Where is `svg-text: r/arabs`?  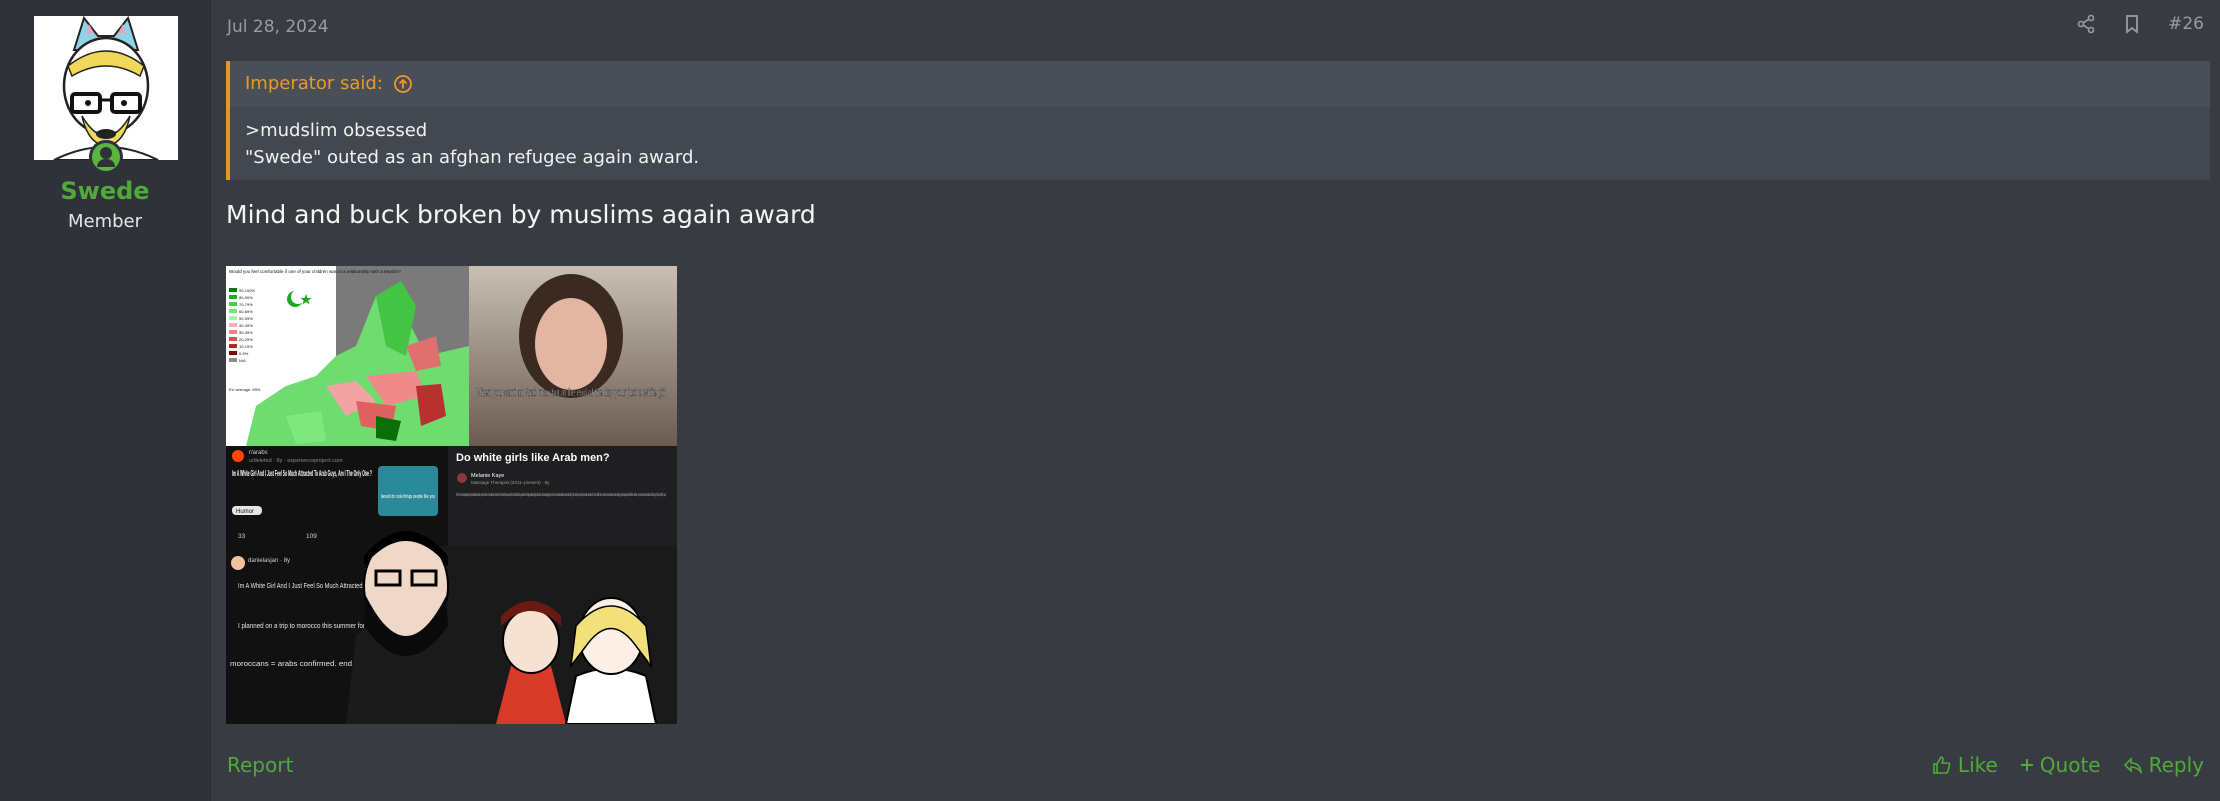 svg-text: r/arabs is located at coordinates (258, 453).